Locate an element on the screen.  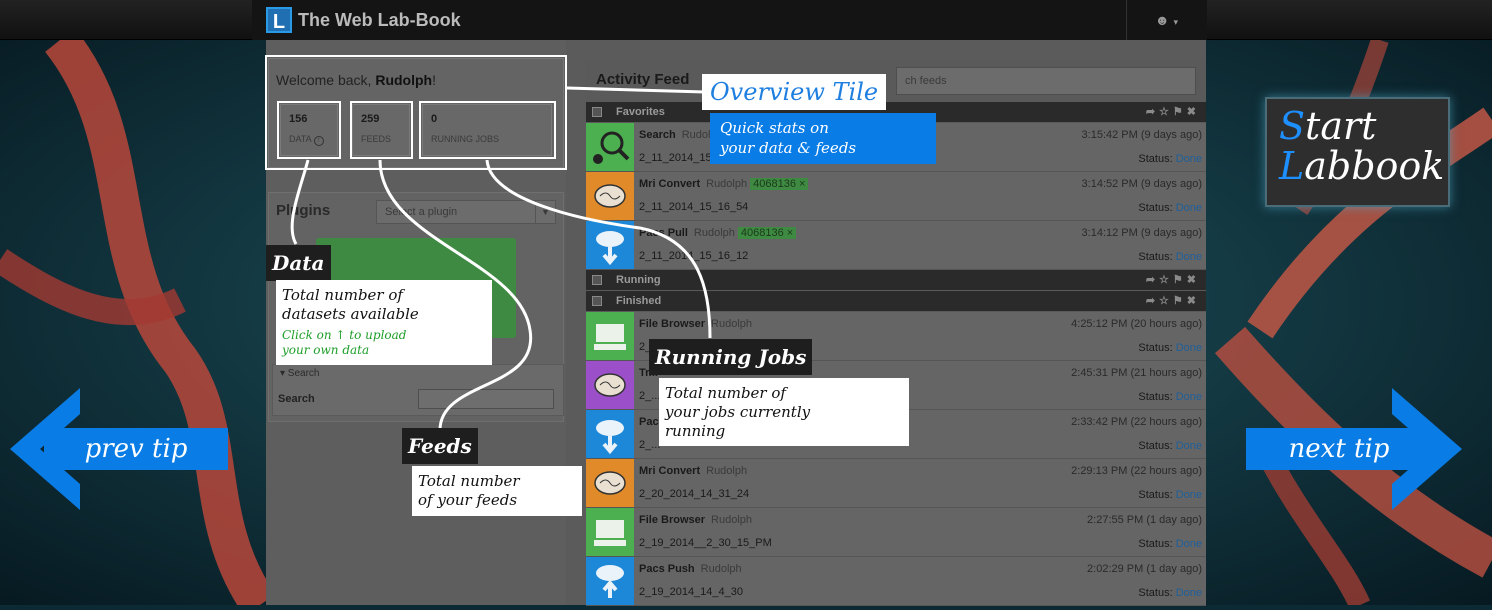
feed-search-input: ch feeds is located at coordinates (1046, 81).